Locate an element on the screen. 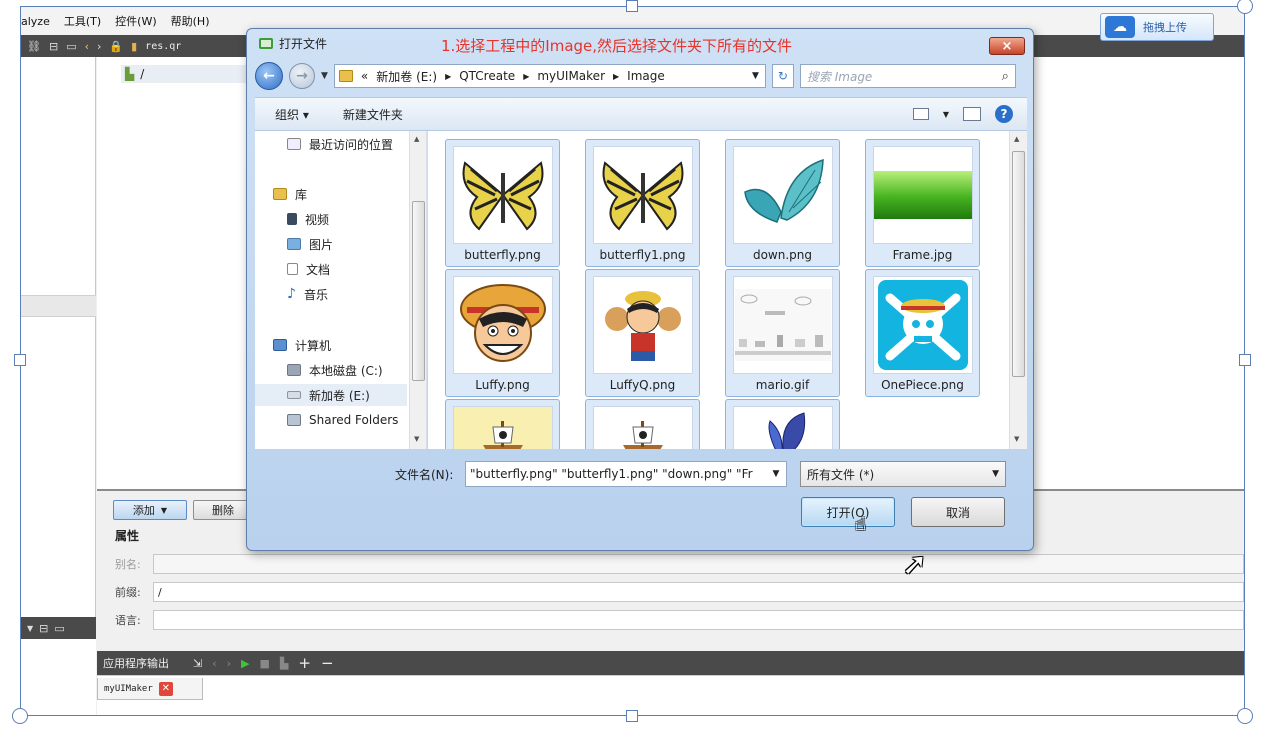 This screenshot has height=740, width=1288. delete-button: 删除 is located at coordinates (223, 510).